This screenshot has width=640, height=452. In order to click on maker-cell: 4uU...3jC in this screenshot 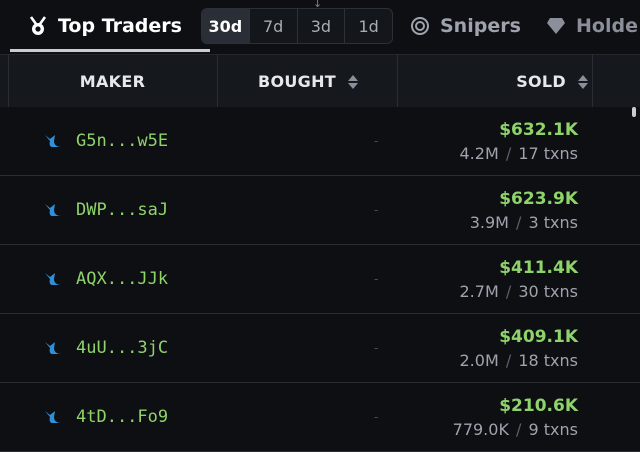, I will do `click(106, 348)`.